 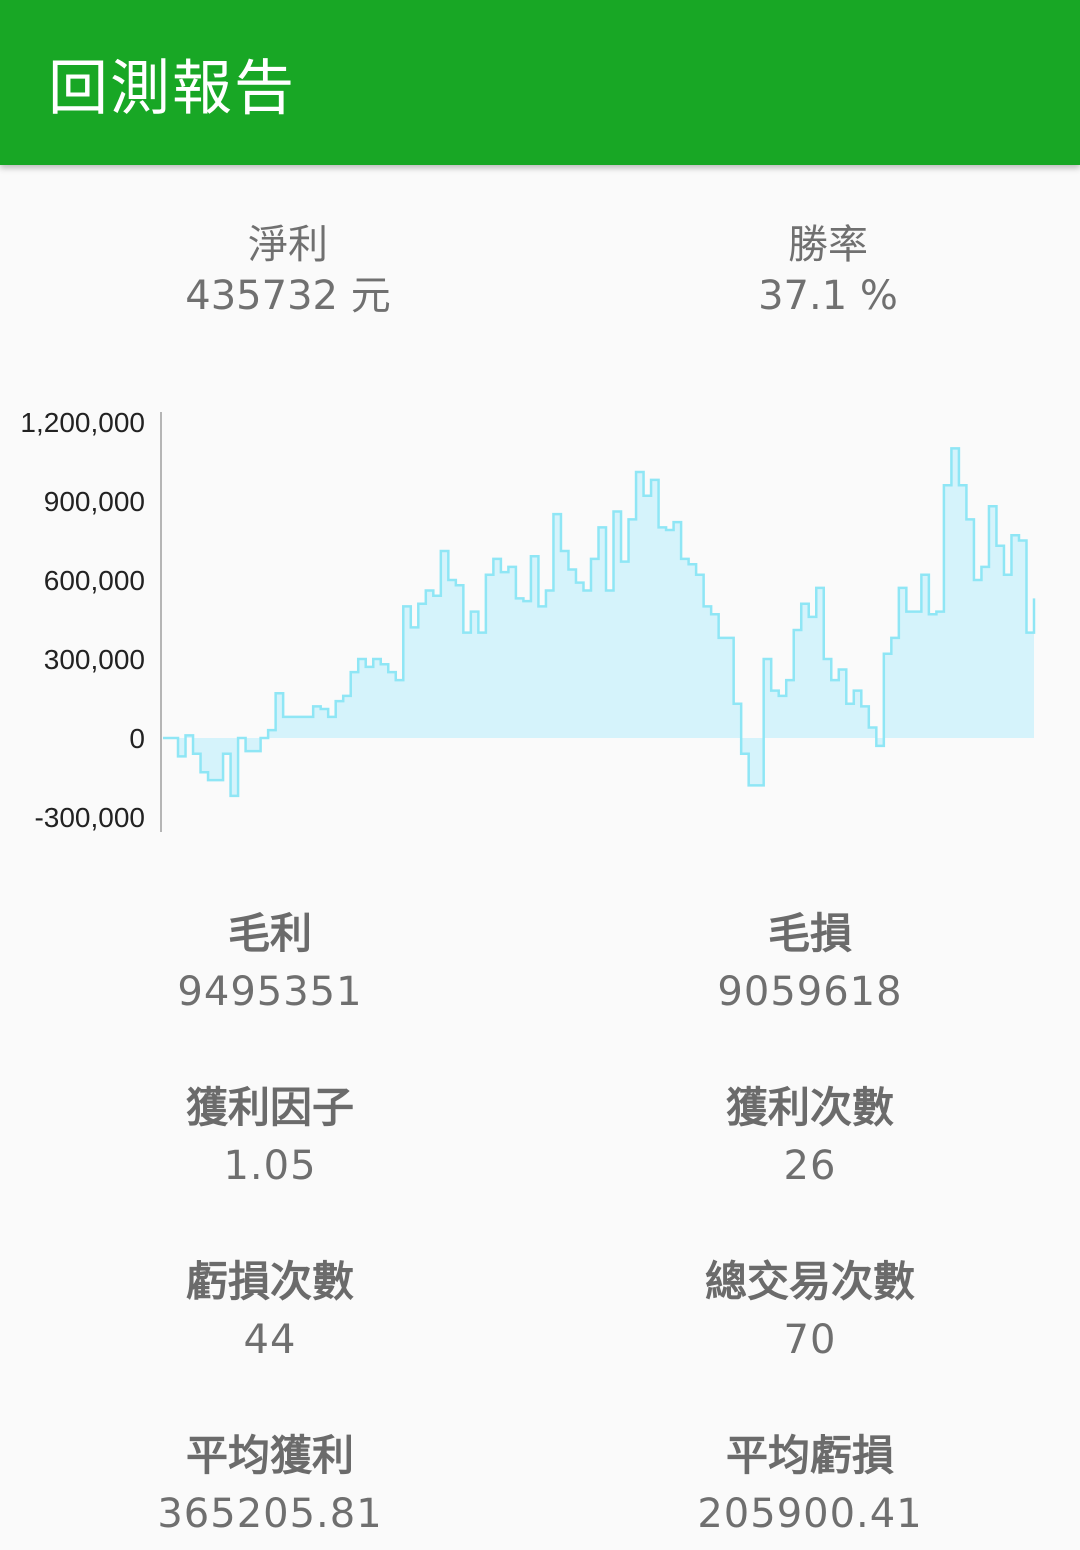 What do you see at coordinates (270, 1485) in the screenshot?
I see `avg-profit-stat: 平均獲利 365205.81` at bounding box center [270, 1485].